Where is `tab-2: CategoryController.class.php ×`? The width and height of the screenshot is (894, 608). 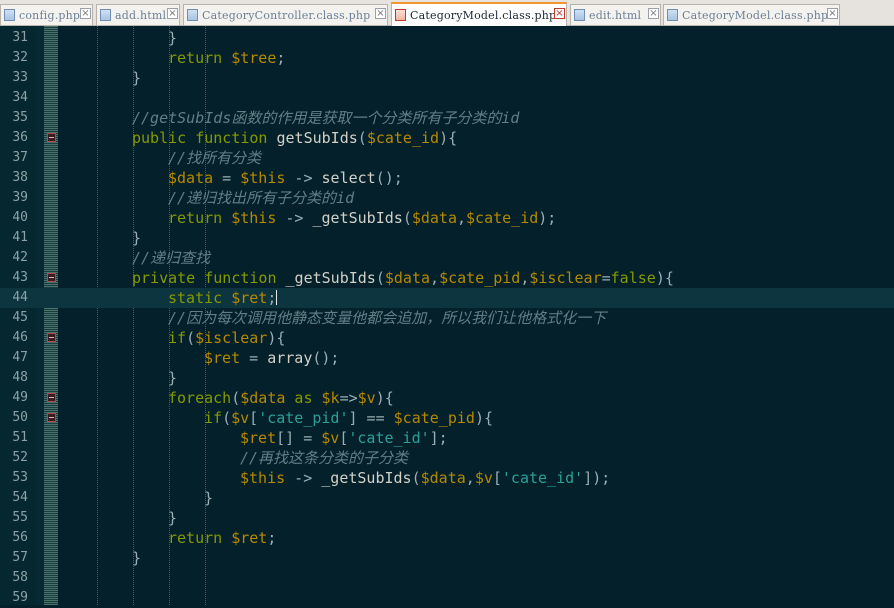 tab-2: CategoryController.class.php × is located at coordinates (285, 14).